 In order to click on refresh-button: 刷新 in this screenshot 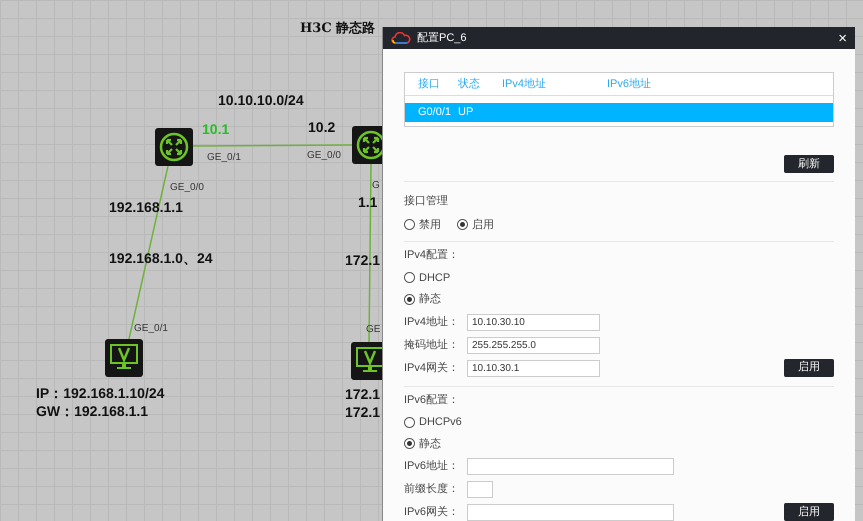, I will do `click(809, 164)`.